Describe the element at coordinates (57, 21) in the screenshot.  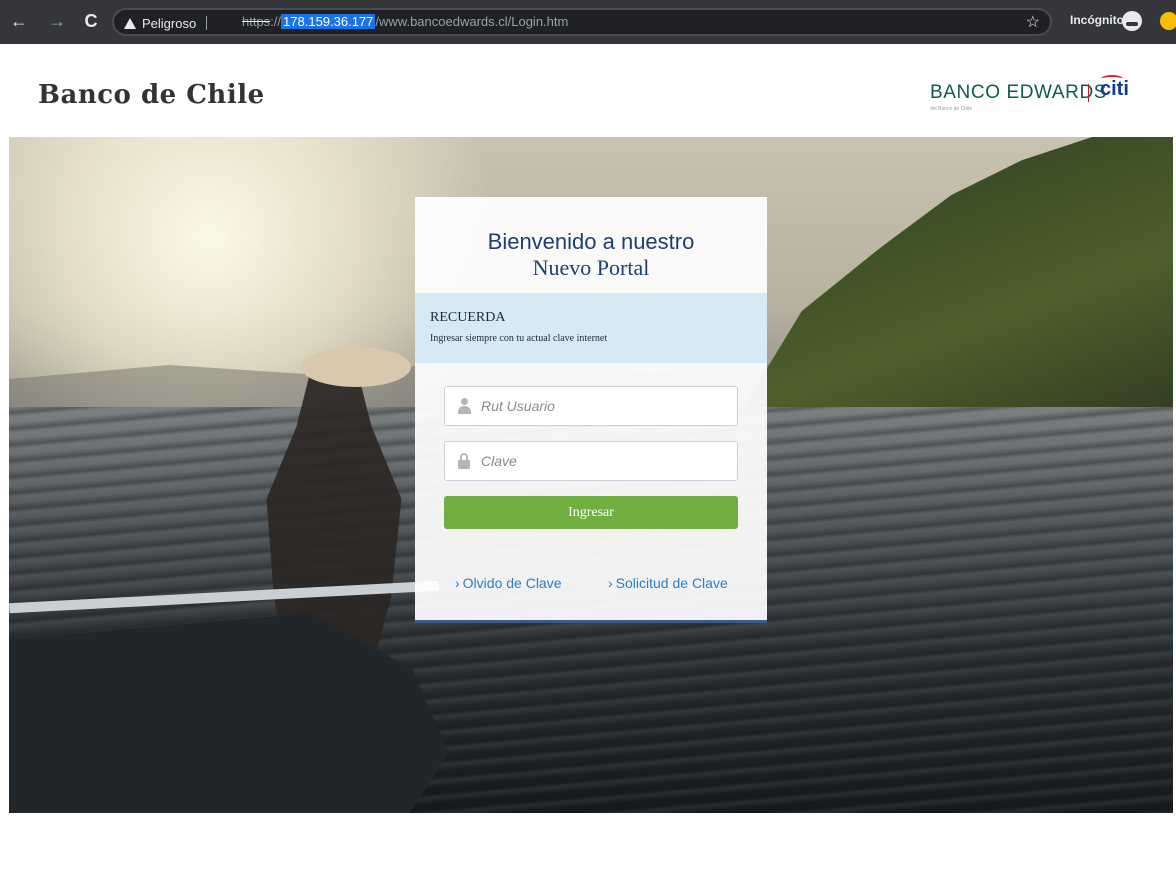
I see `forward-button: →` at that location.